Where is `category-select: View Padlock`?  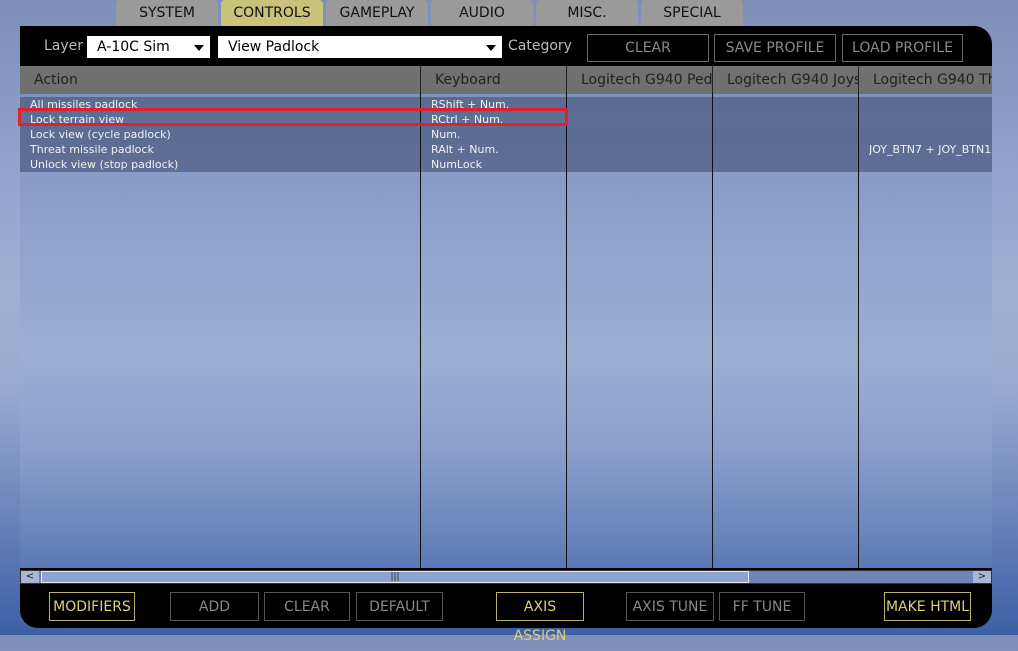 category-select: View Padlock is located at coordinates (360, 47).